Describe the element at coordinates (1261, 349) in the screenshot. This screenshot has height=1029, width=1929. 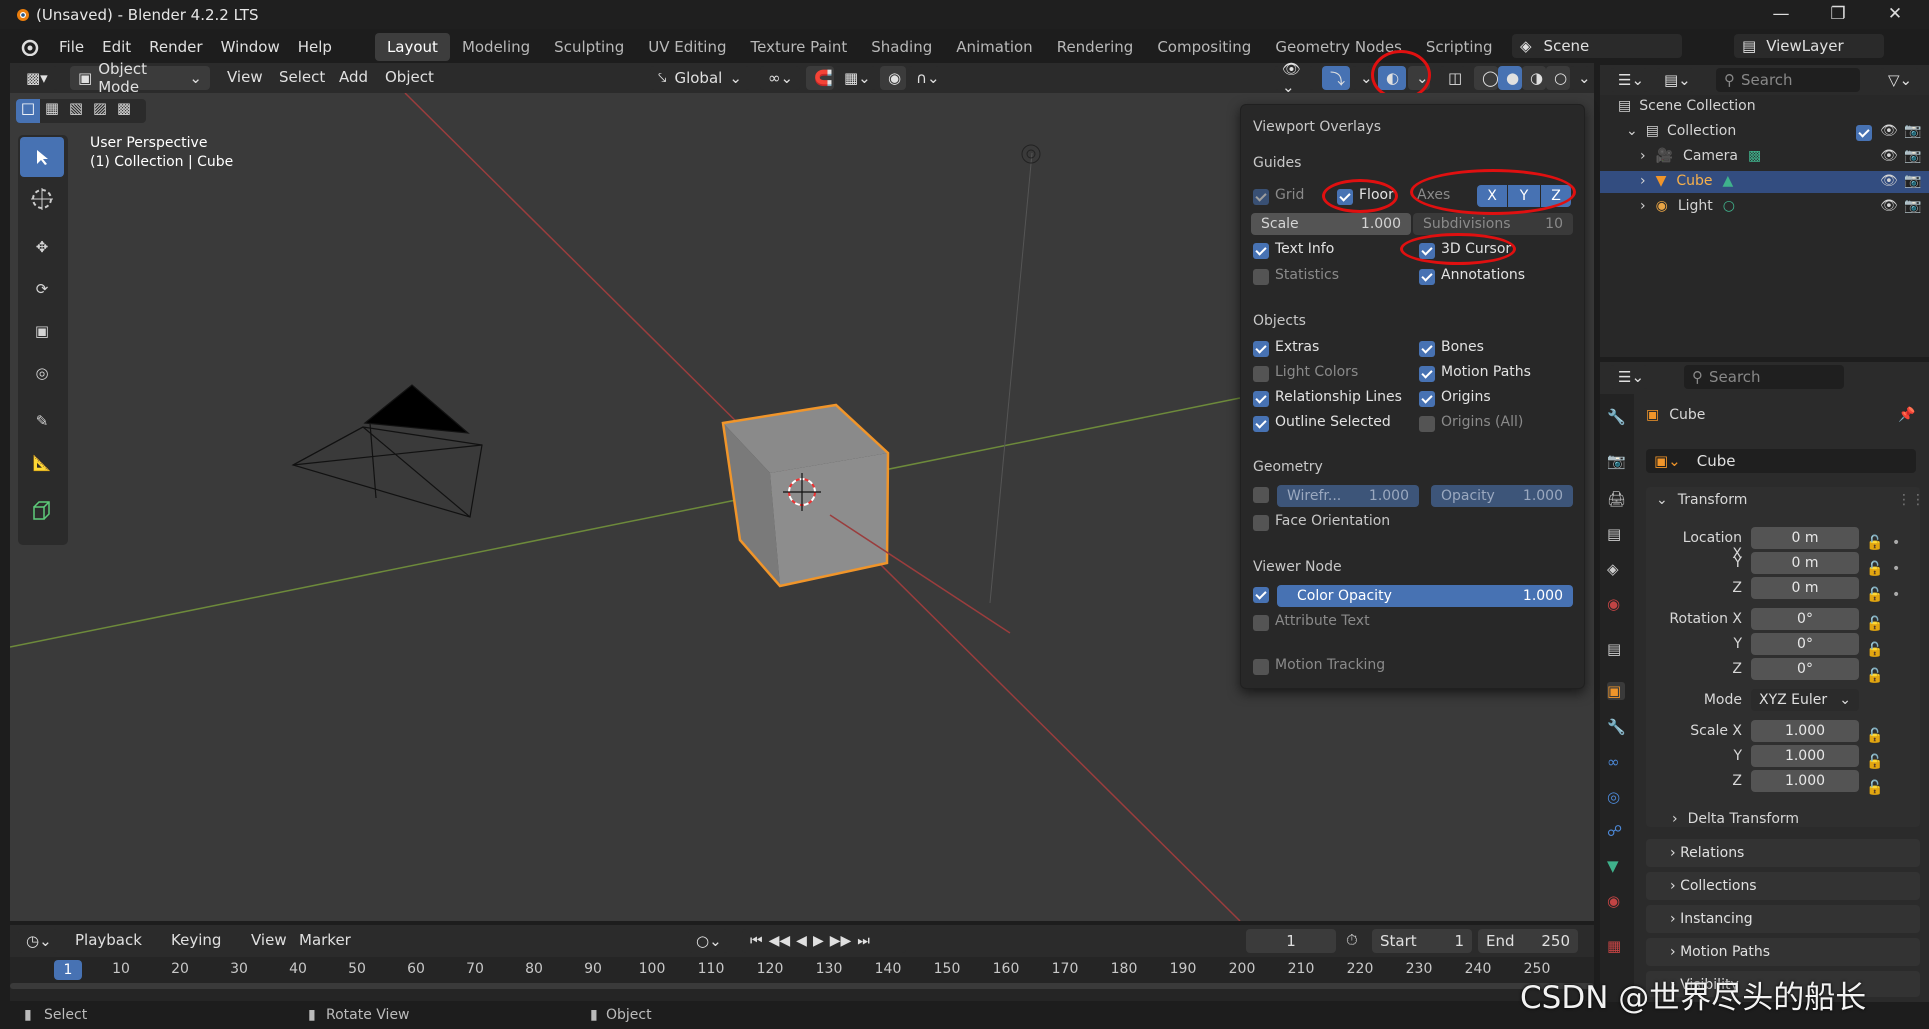
I see `extras-checkbox` at that location.